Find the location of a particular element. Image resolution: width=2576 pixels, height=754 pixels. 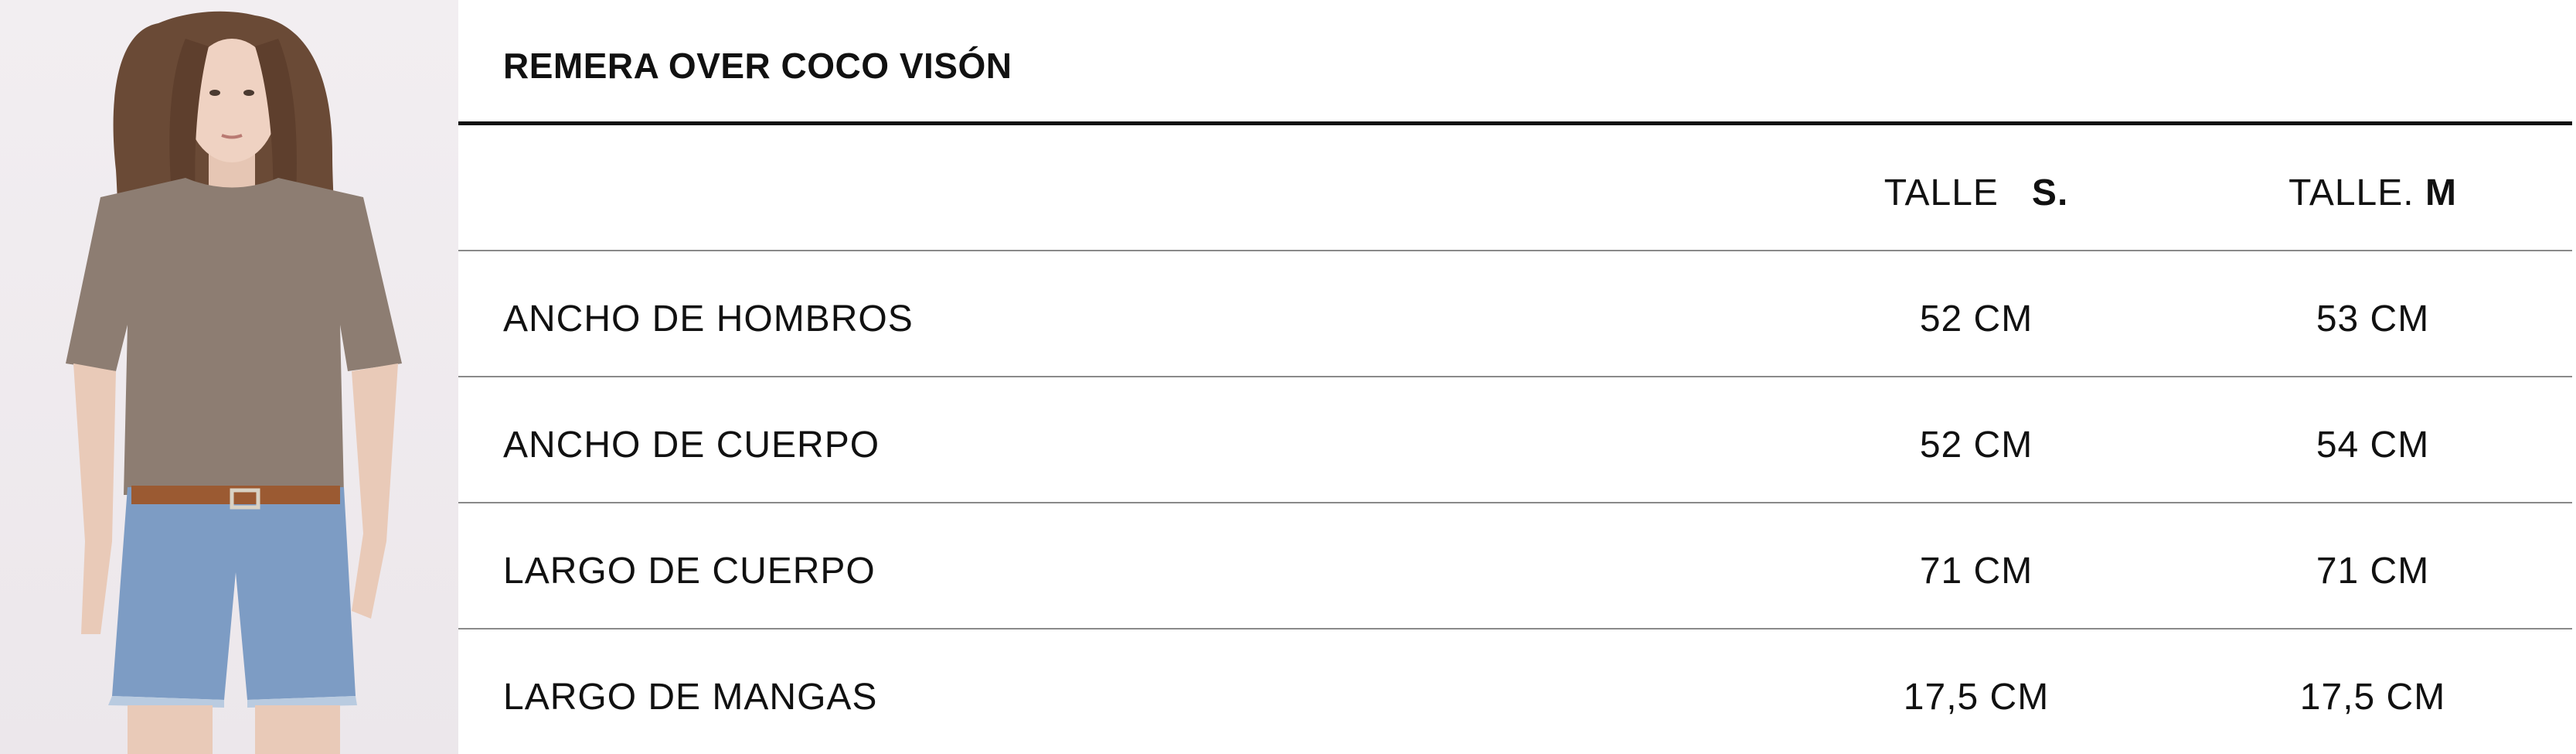

title-divider is located at coordinates (1515, 123).